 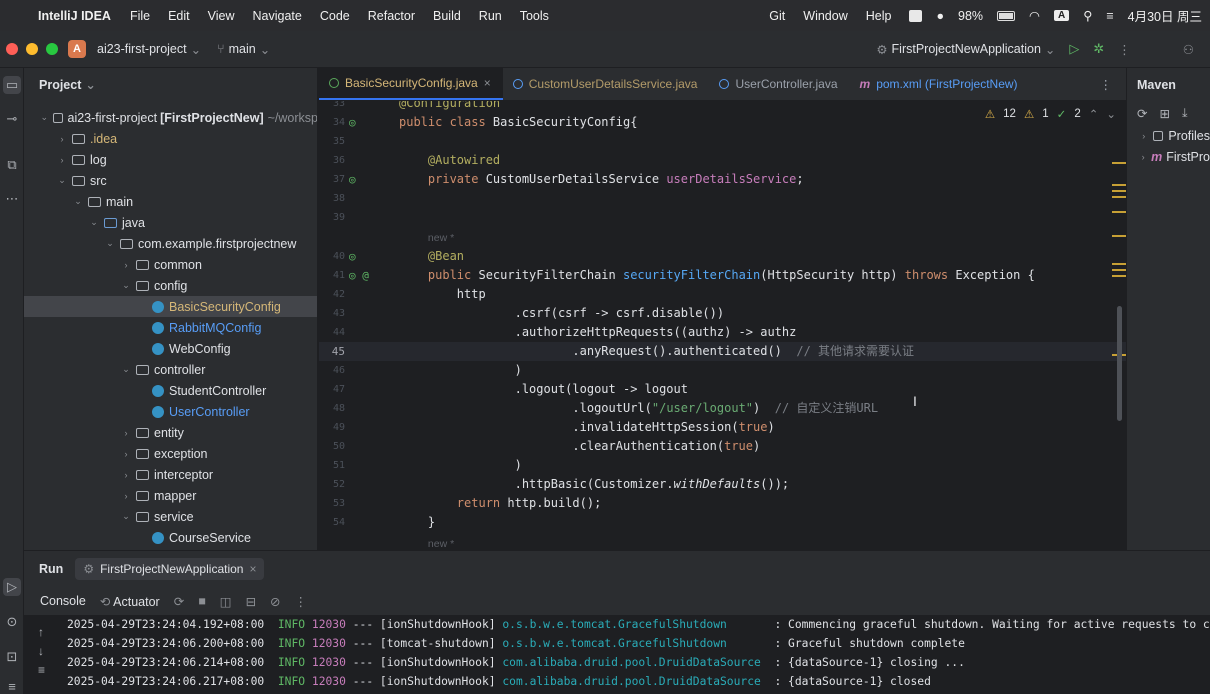 What do you see at coordinates (74, 16) in the screenshot?
I see `app-menu: IntelliJ IDEA` at bounding box center [74, 16].